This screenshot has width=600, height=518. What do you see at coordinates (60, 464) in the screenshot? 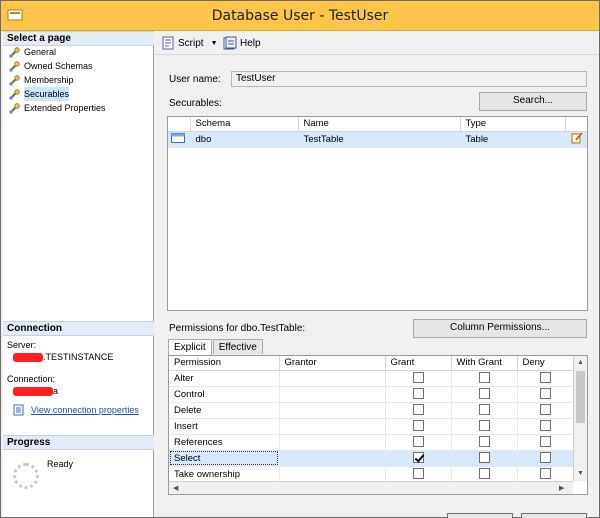
I see `progress-status: Ready` at bounding box center [60, 464].